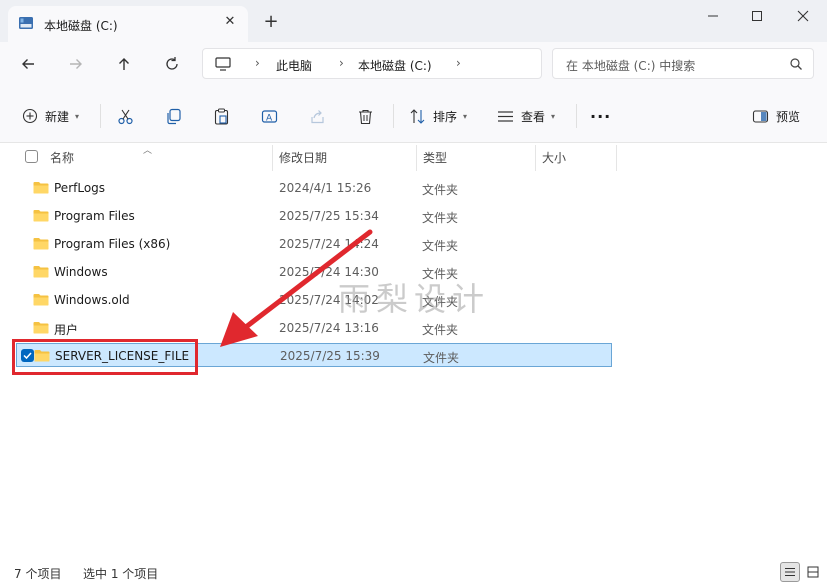 This screenshot has width=827, height=584. I want to click on close-tab-button: ✕, so click(230, 22).